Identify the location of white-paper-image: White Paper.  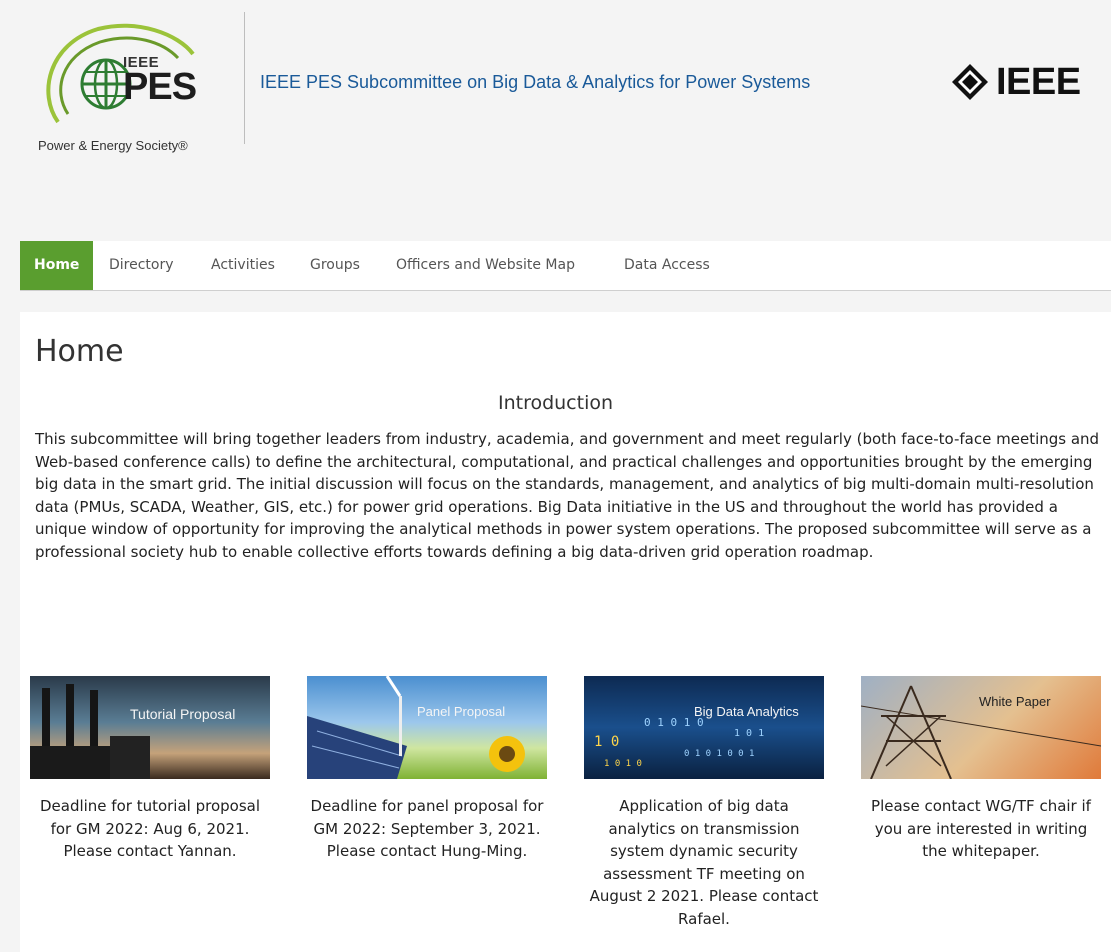
(981, 727).